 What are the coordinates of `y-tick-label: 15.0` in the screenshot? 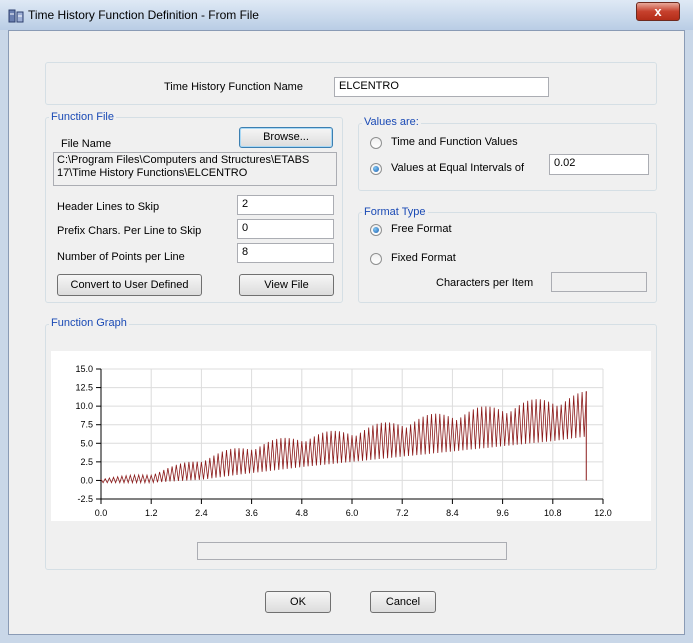 It's located at (84, 369).